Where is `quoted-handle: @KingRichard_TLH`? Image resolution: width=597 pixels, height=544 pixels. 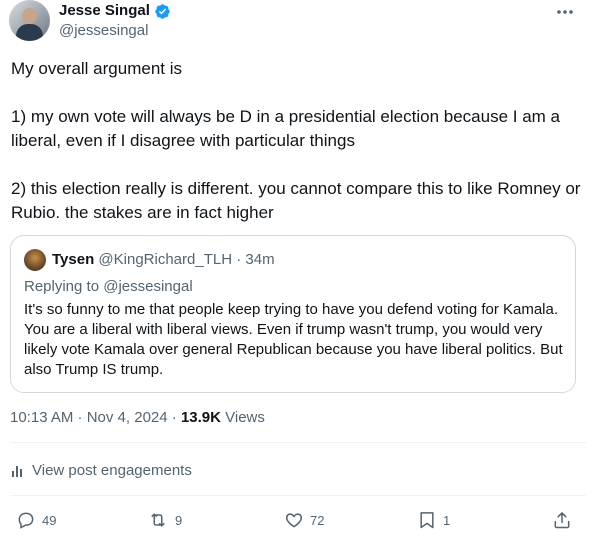
quoted-handle: @KingRichard_TLH is located at coordinates (165, 259).